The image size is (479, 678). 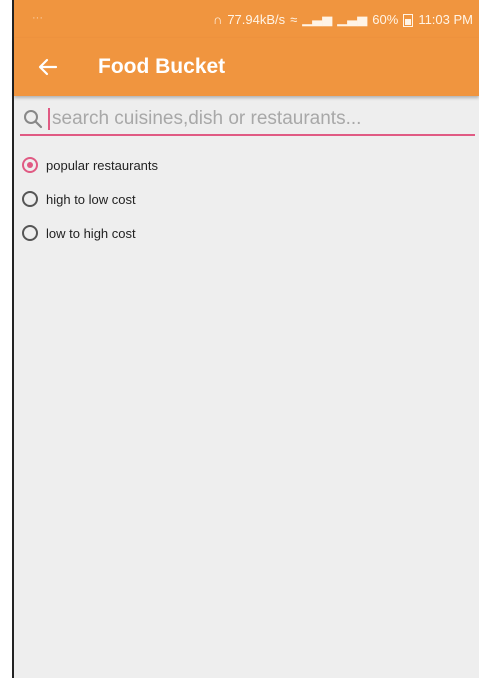 What do you see at coordinates (263, 119) in the screenshot?
I see `search-input` at bounding box center [263, 119].